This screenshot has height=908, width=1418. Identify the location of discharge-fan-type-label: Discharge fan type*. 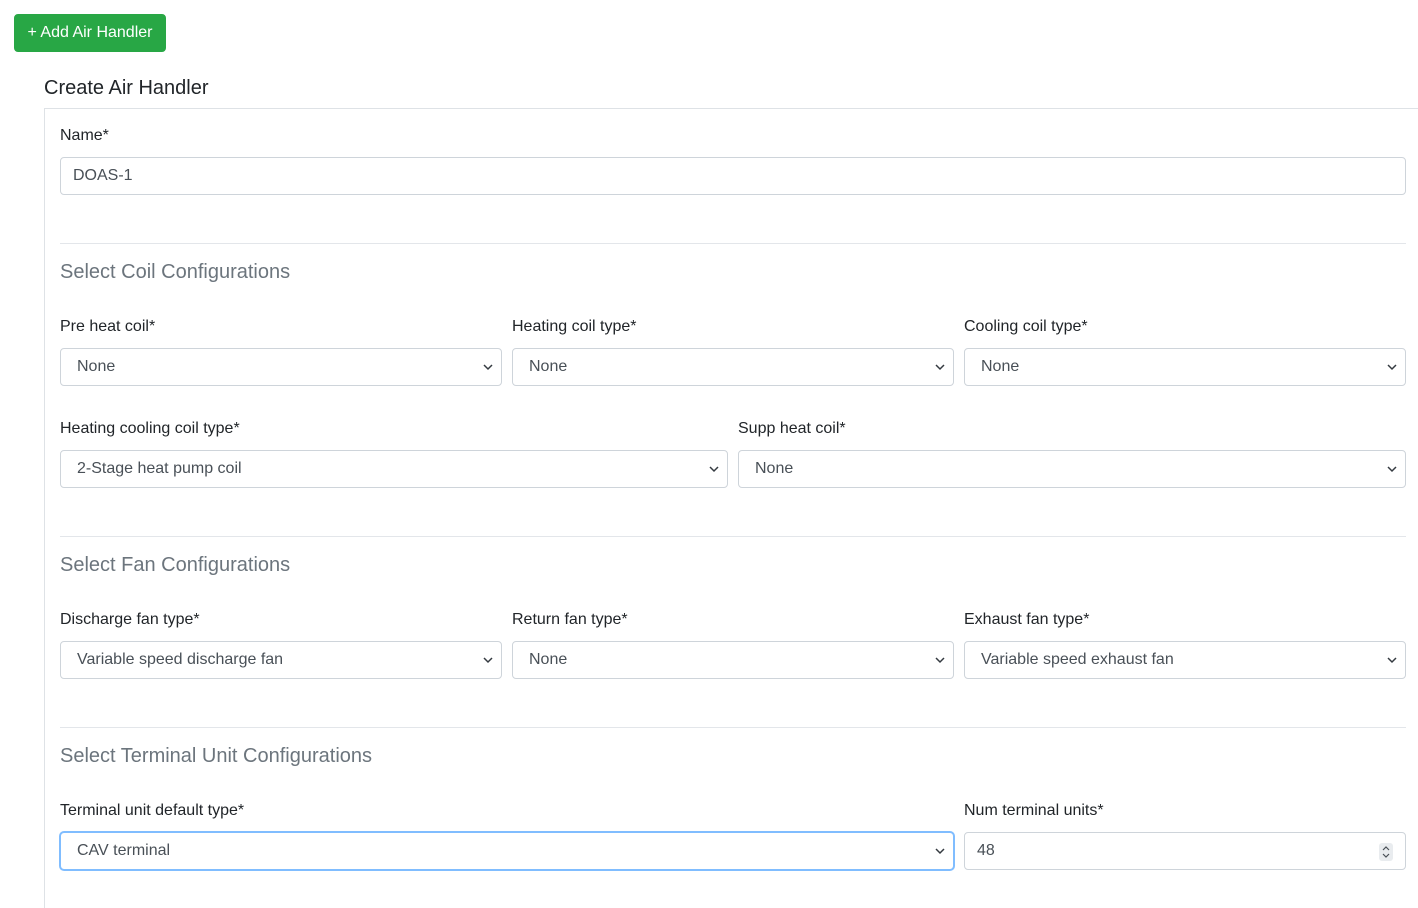
(130, 619).